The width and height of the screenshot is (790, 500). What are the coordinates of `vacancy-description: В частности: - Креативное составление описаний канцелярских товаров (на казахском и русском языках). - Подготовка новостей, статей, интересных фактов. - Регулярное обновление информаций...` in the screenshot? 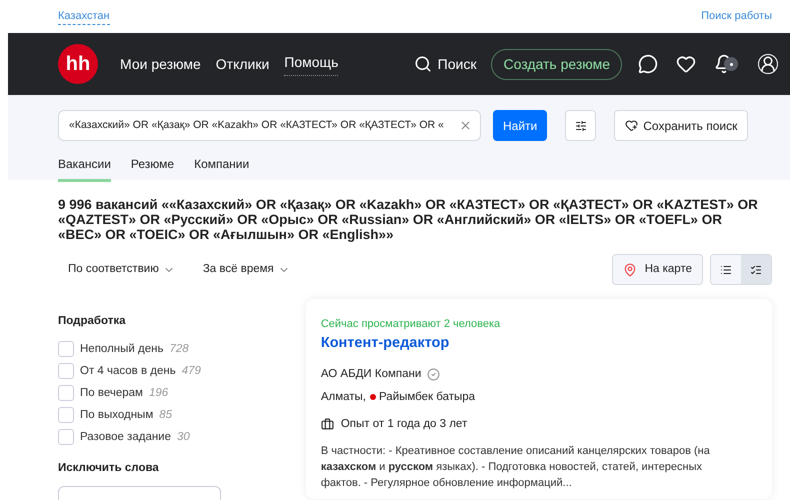 It's located at (515, 467).